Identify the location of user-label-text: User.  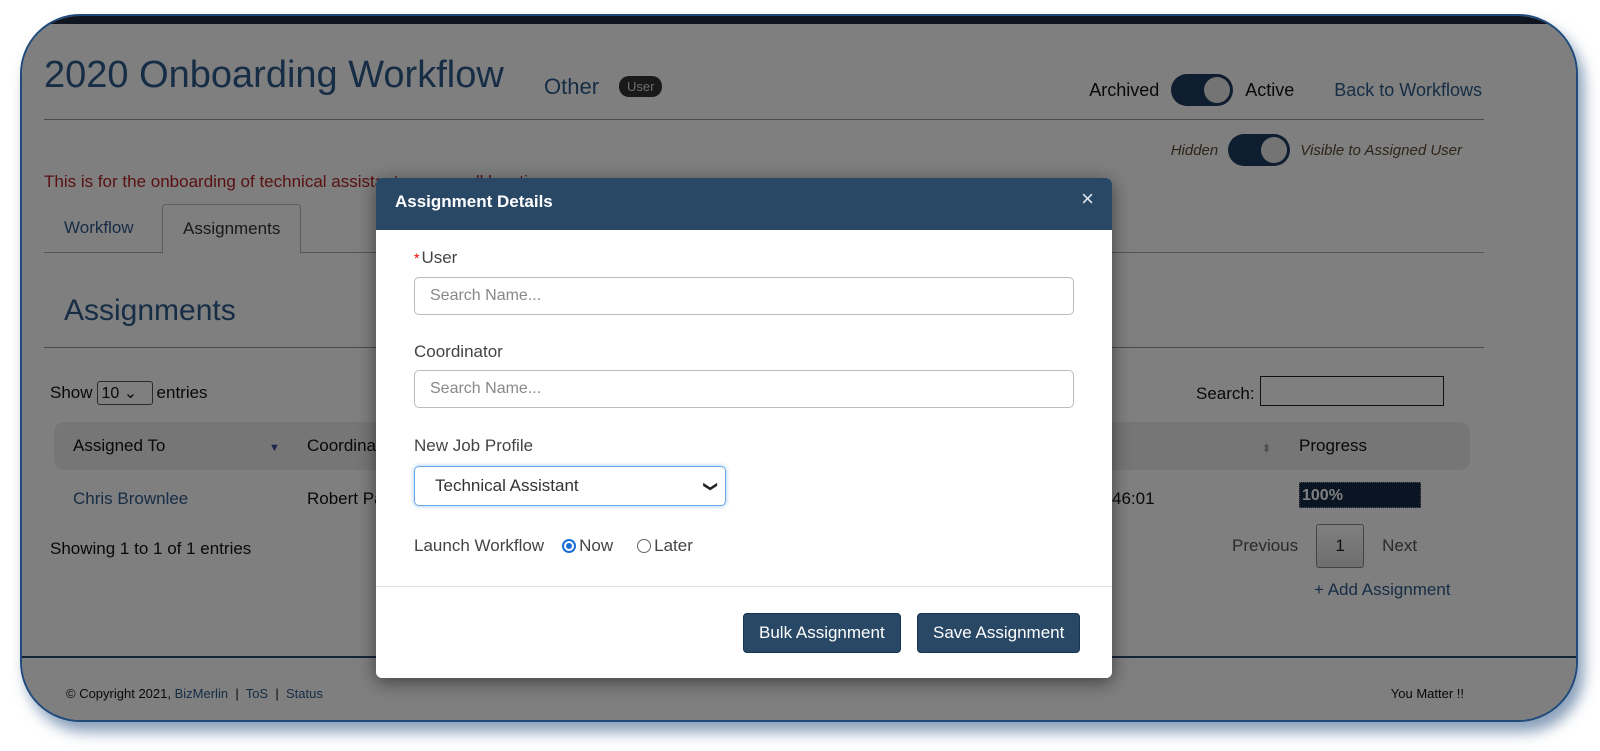
(439, 257).